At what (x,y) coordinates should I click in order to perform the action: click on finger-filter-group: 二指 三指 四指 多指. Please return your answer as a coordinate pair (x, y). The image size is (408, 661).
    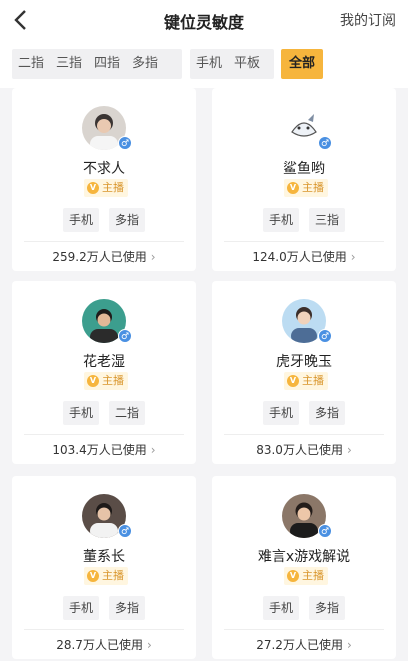
    Looking at the image, I should click on (97, 64).